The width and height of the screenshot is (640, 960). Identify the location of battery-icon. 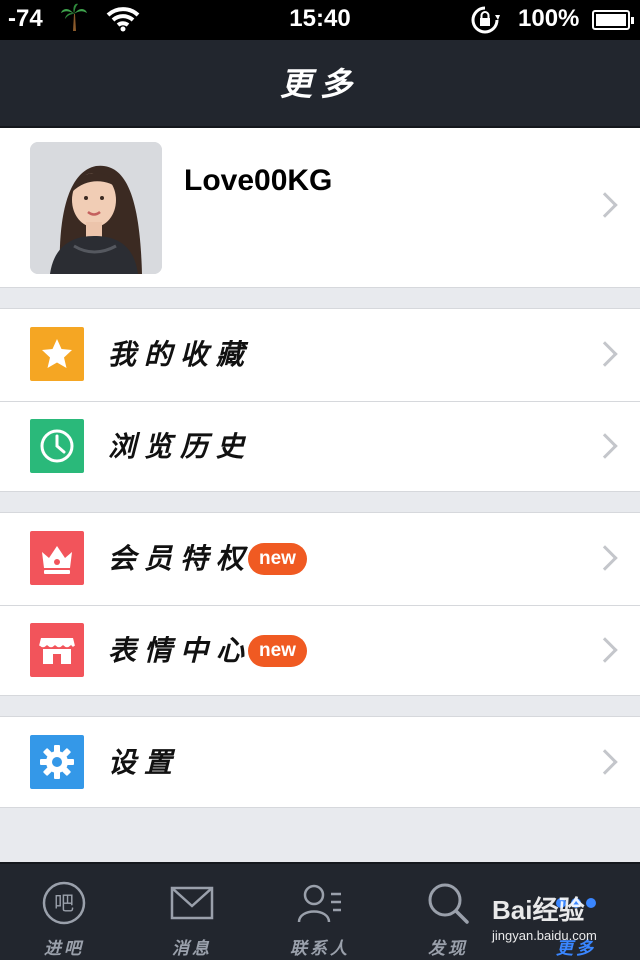
(613, 20).